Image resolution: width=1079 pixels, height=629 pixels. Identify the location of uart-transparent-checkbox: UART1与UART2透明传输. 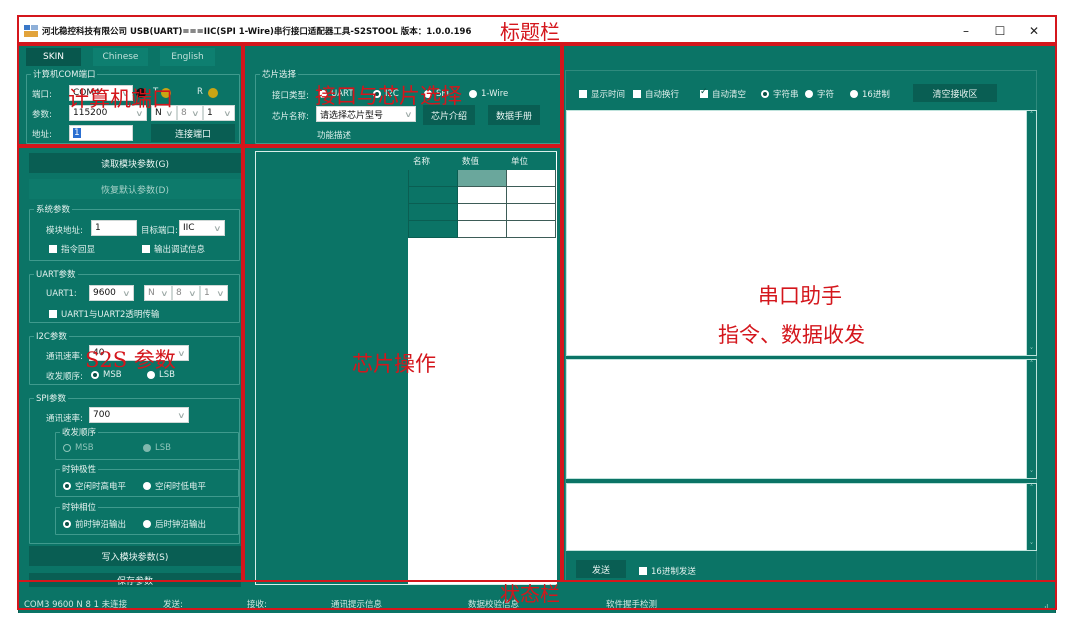
(104, 314).